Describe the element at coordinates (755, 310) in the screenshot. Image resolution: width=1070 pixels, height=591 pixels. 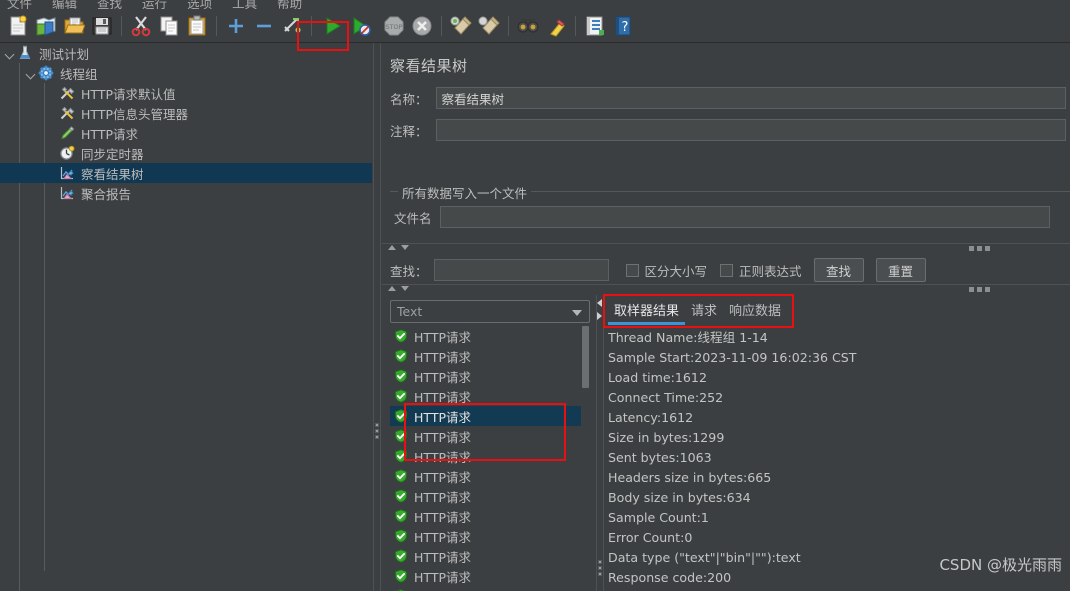
I see `tab-2: 响应数据` at that location.